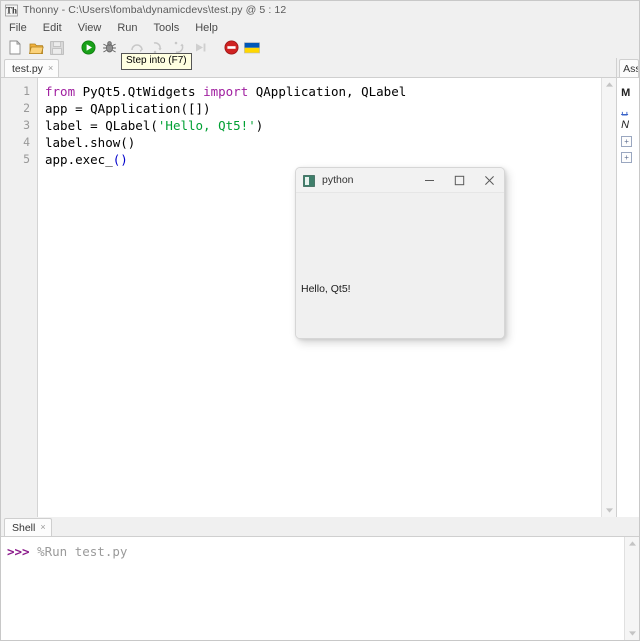 This screenshot has height=641, width=640. Describe the element at coordinates (52, 28) in the screenshot. I see `menu-item-edit: Edit` at that location.